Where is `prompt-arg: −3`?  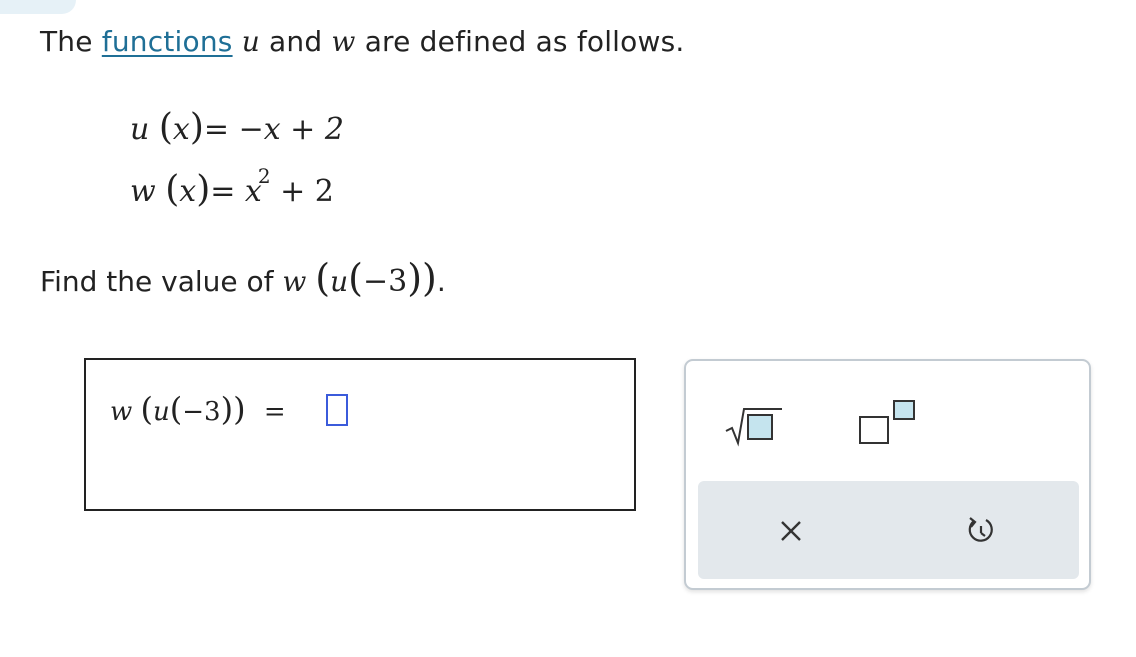
prompt-arg: −3 is located at coordinates (385, 281).